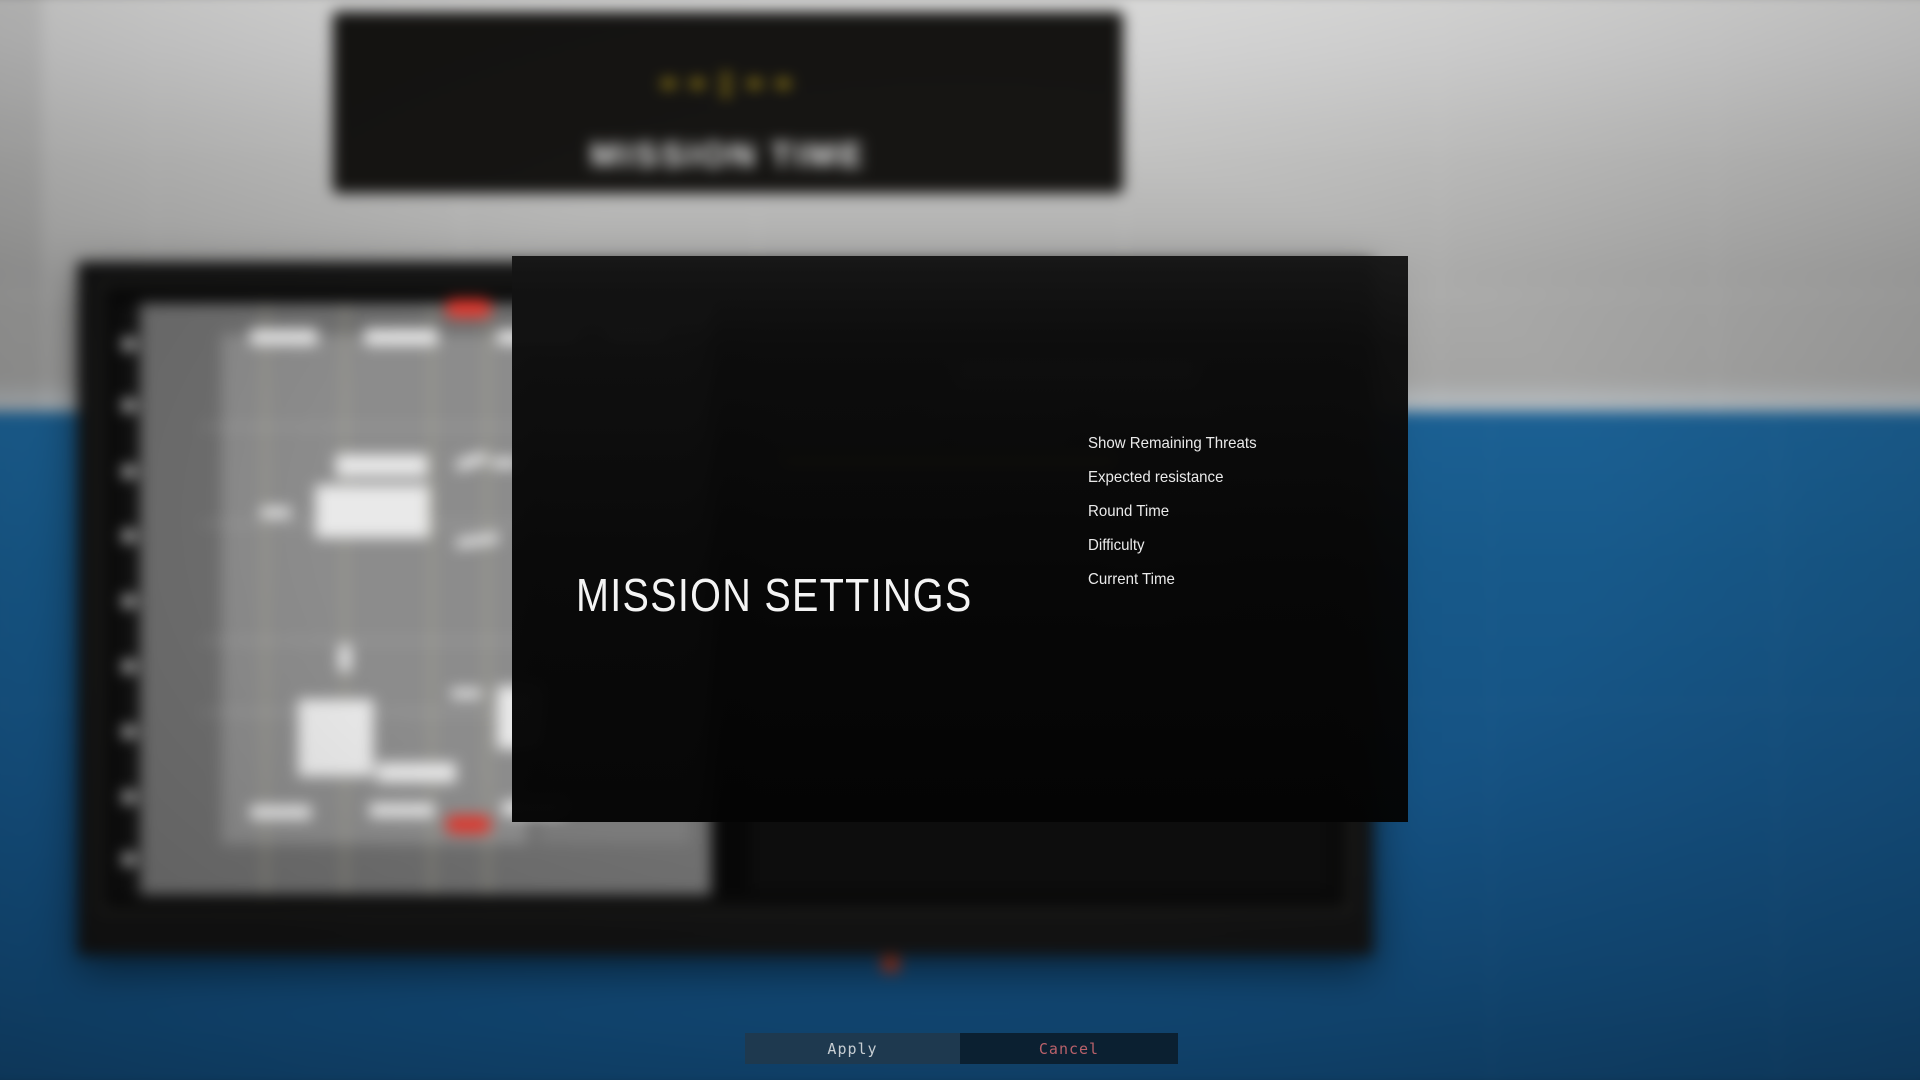 This screenshot has height=1080, width=1920. I want to click on cancel-button: Cancel, so click(1069, 1048).